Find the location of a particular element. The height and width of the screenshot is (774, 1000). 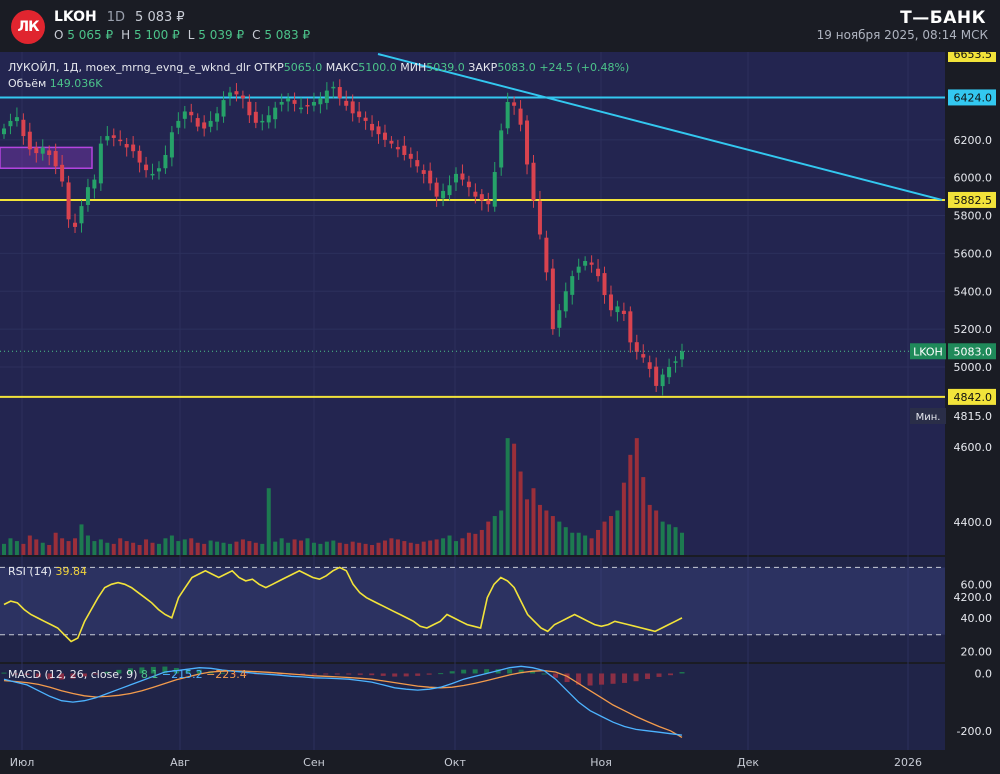

rsi-band is located at coordinates (472, 601).